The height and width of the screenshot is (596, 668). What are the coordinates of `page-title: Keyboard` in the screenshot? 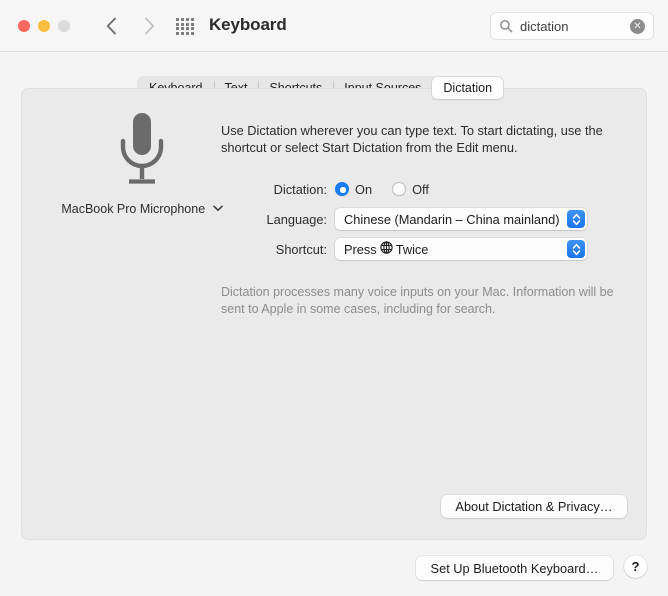 It's located at (248, 24).